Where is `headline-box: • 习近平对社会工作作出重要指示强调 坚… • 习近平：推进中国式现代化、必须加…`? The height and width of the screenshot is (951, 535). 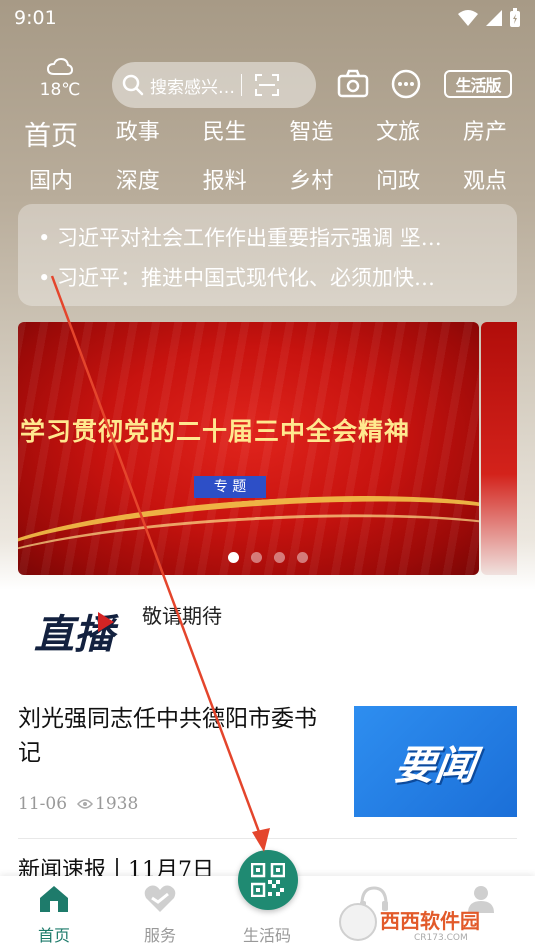 headline-box: • 习近平对社会工作作出重要指示强调 坚… • 习近平：推进中国式现代化、必须加… is located at coordinates (267, 255).